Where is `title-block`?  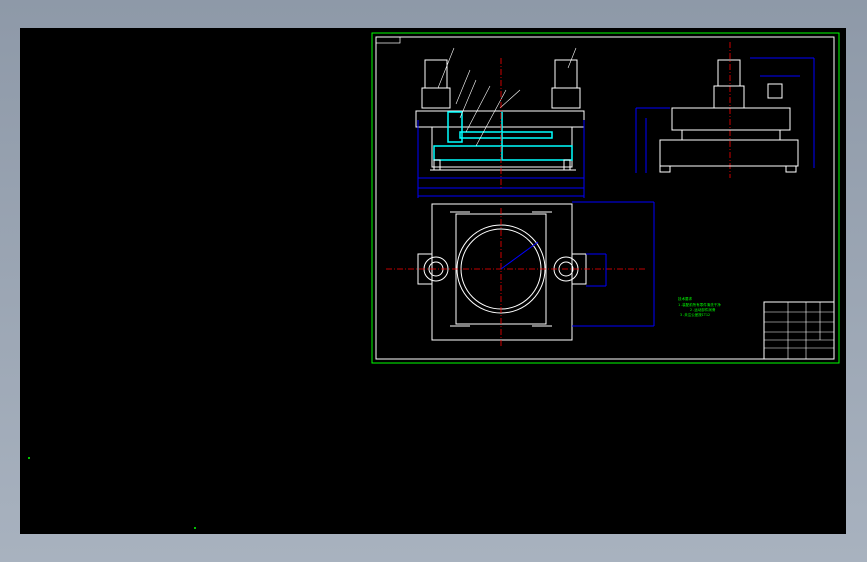 title-block is located at coordinates (799, 330).